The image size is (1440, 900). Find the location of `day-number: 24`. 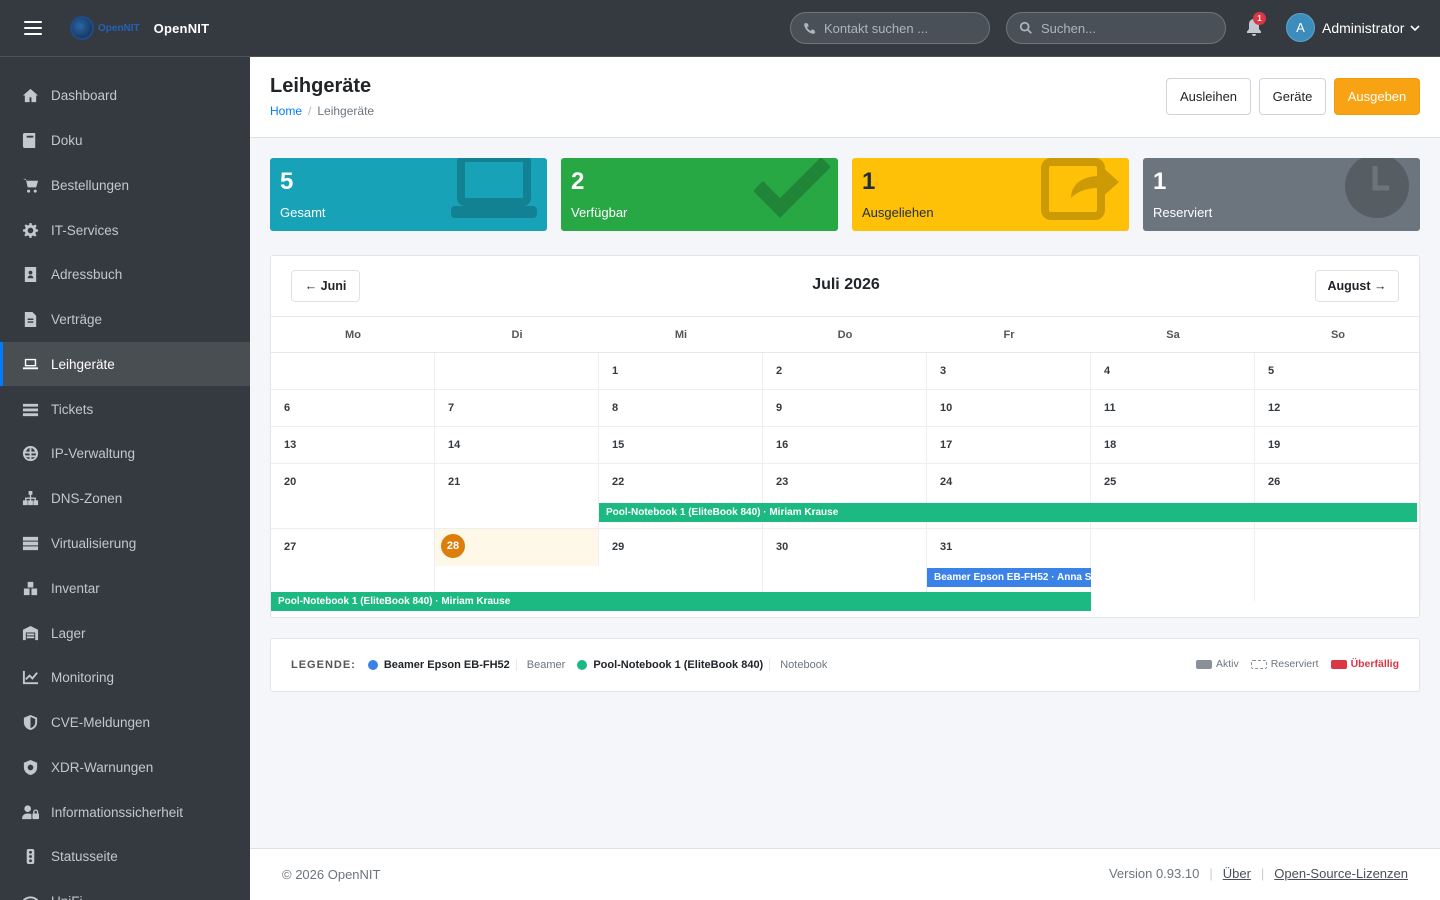

day-number: 24 is located at coordinates (946, 482).